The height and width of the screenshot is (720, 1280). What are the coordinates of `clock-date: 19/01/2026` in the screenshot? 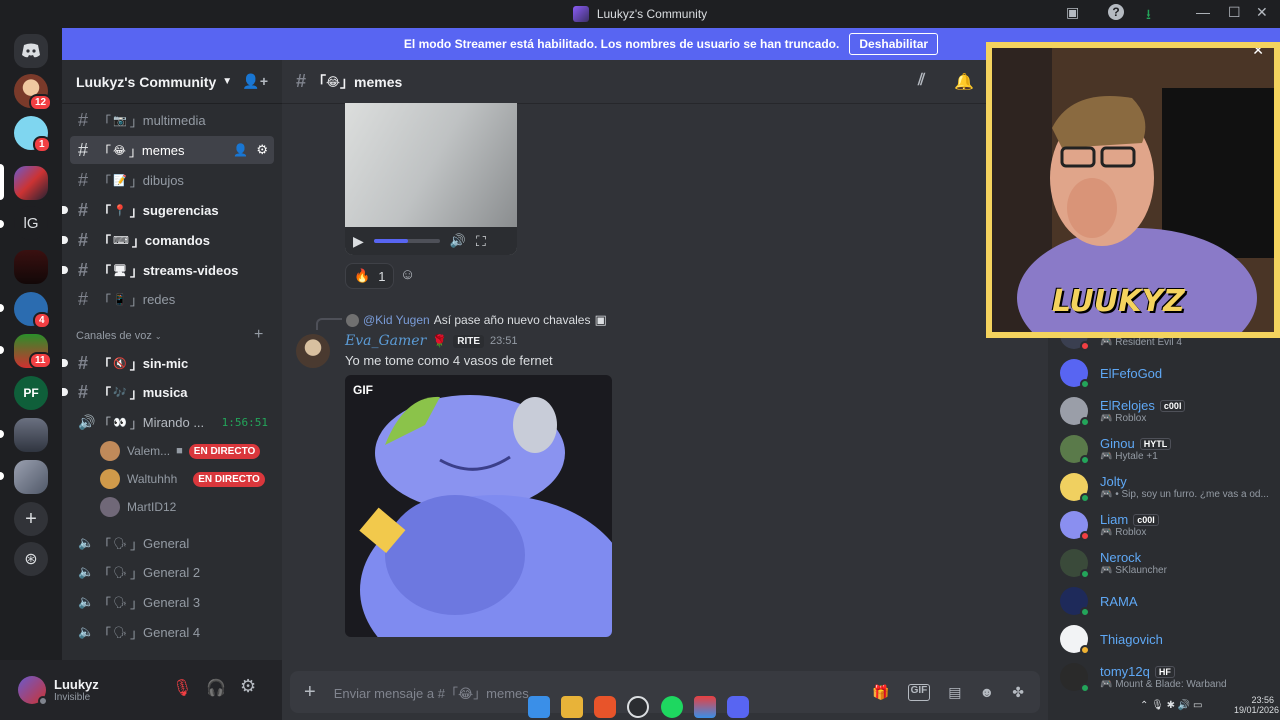 It's located at (1257, 710).